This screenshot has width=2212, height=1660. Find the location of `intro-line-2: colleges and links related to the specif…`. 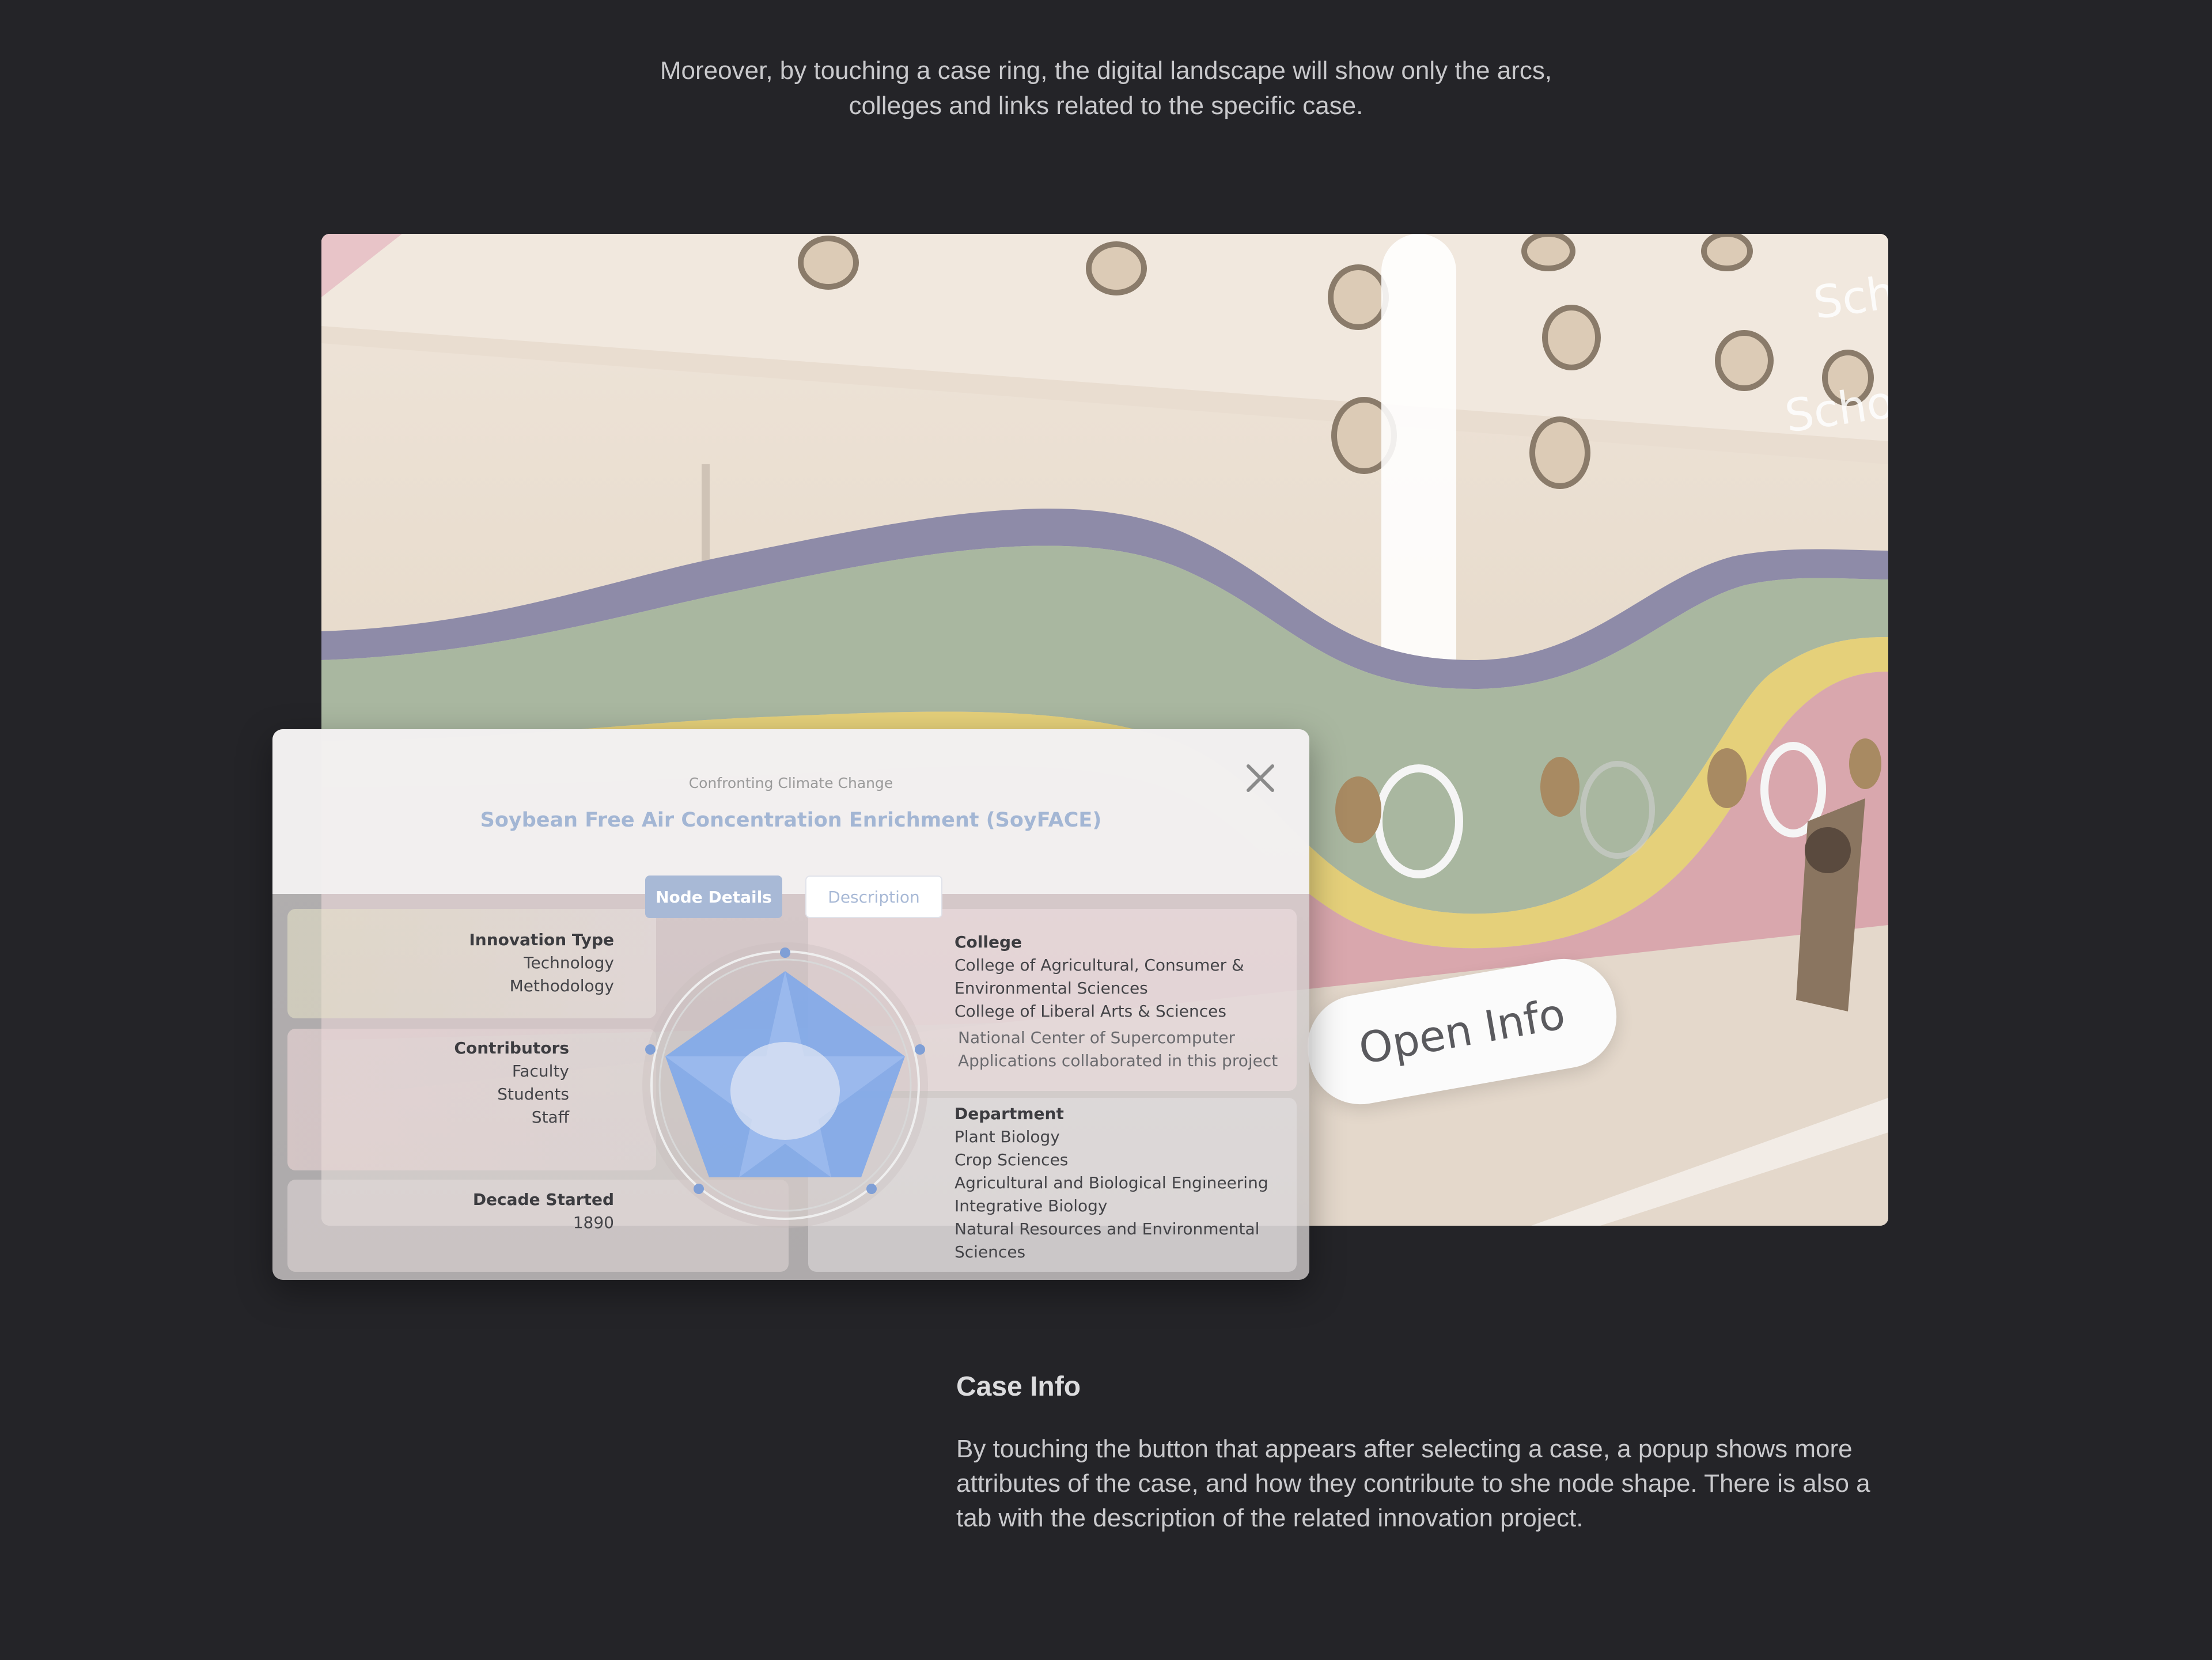

intro-line-2: colleges and links related to the specif… is located at coordinates (1106, 106).